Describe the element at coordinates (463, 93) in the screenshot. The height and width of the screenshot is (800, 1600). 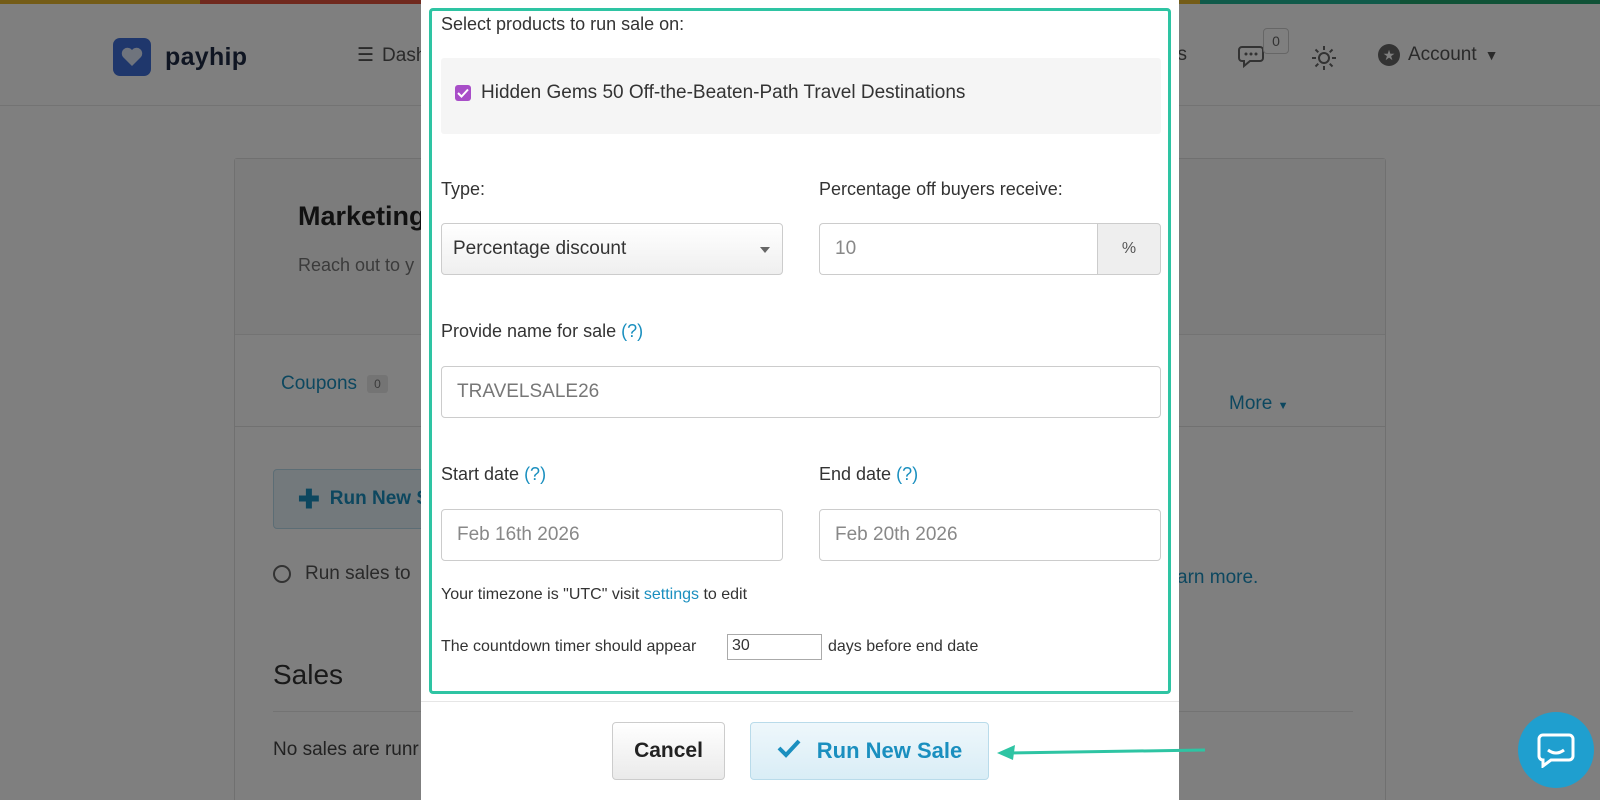
I see `product-checkbox` at that location.